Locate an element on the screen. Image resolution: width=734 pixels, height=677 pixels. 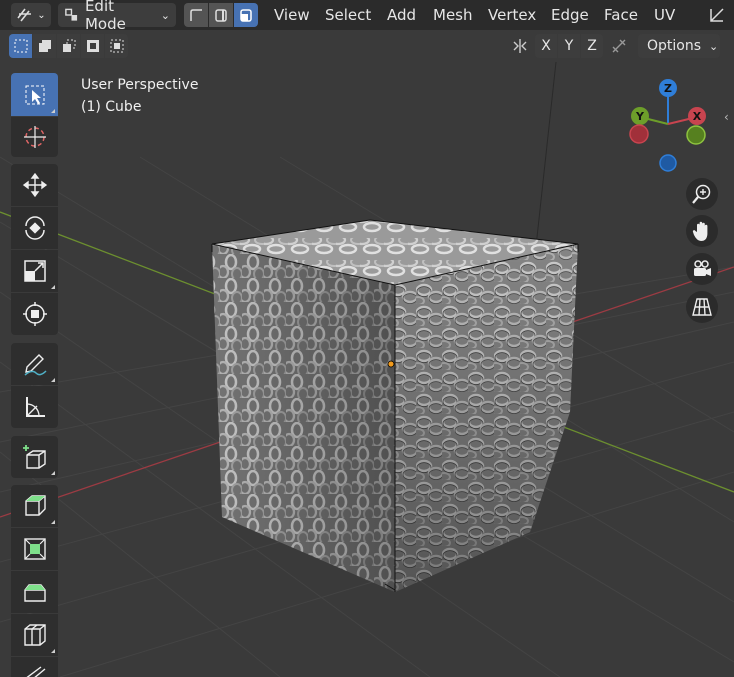
gizmo-neg-x is located at coordinates (639, 134).